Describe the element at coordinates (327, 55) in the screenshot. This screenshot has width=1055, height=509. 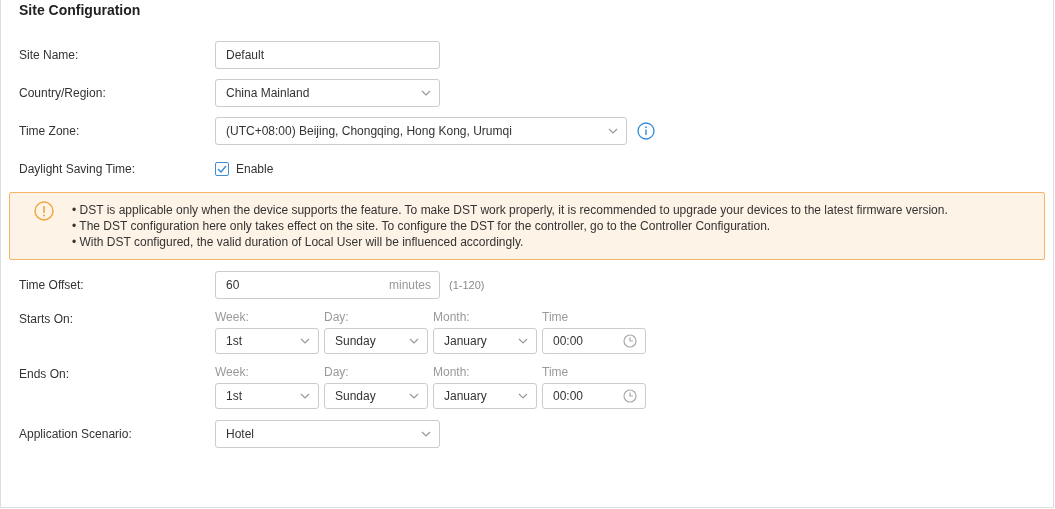
I see `text-input: Default` at that location.